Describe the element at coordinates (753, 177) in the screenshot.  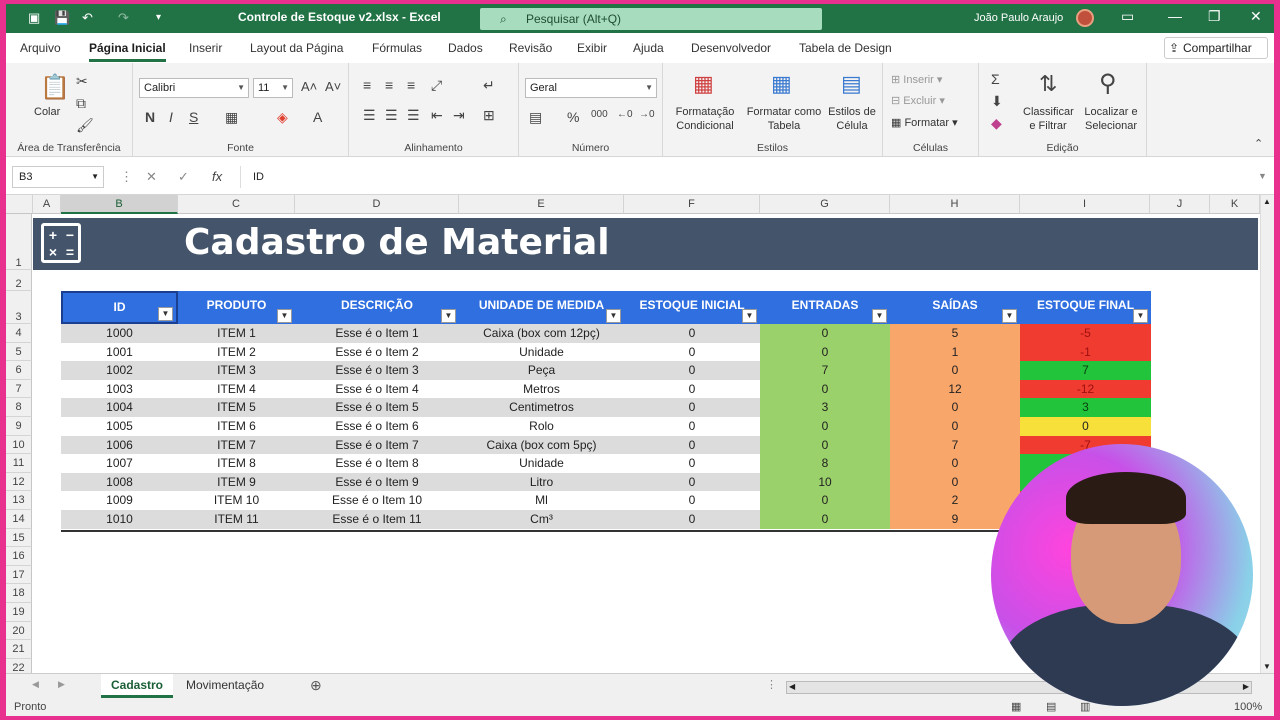
I see `formula-input: ID` at that location.